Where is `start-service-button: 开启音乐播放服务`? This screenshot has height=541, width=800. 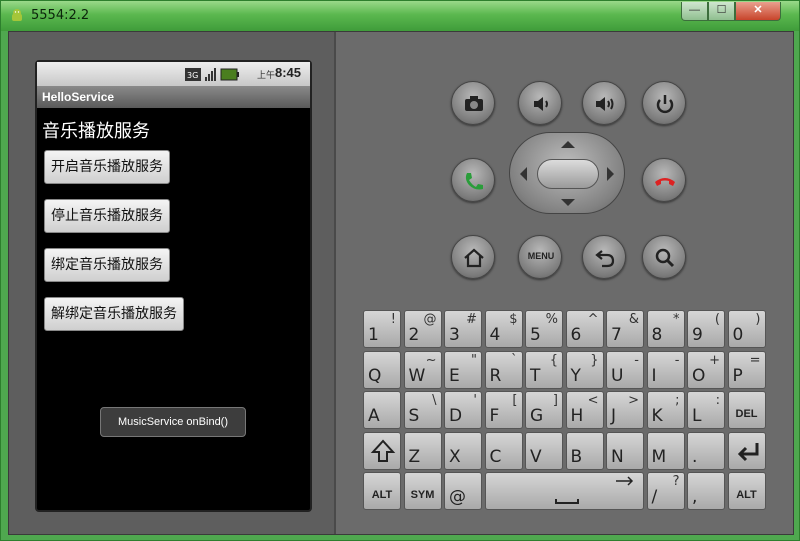 start-service-button: 开启音乐播放服务 is located at coordinates (107, 167).